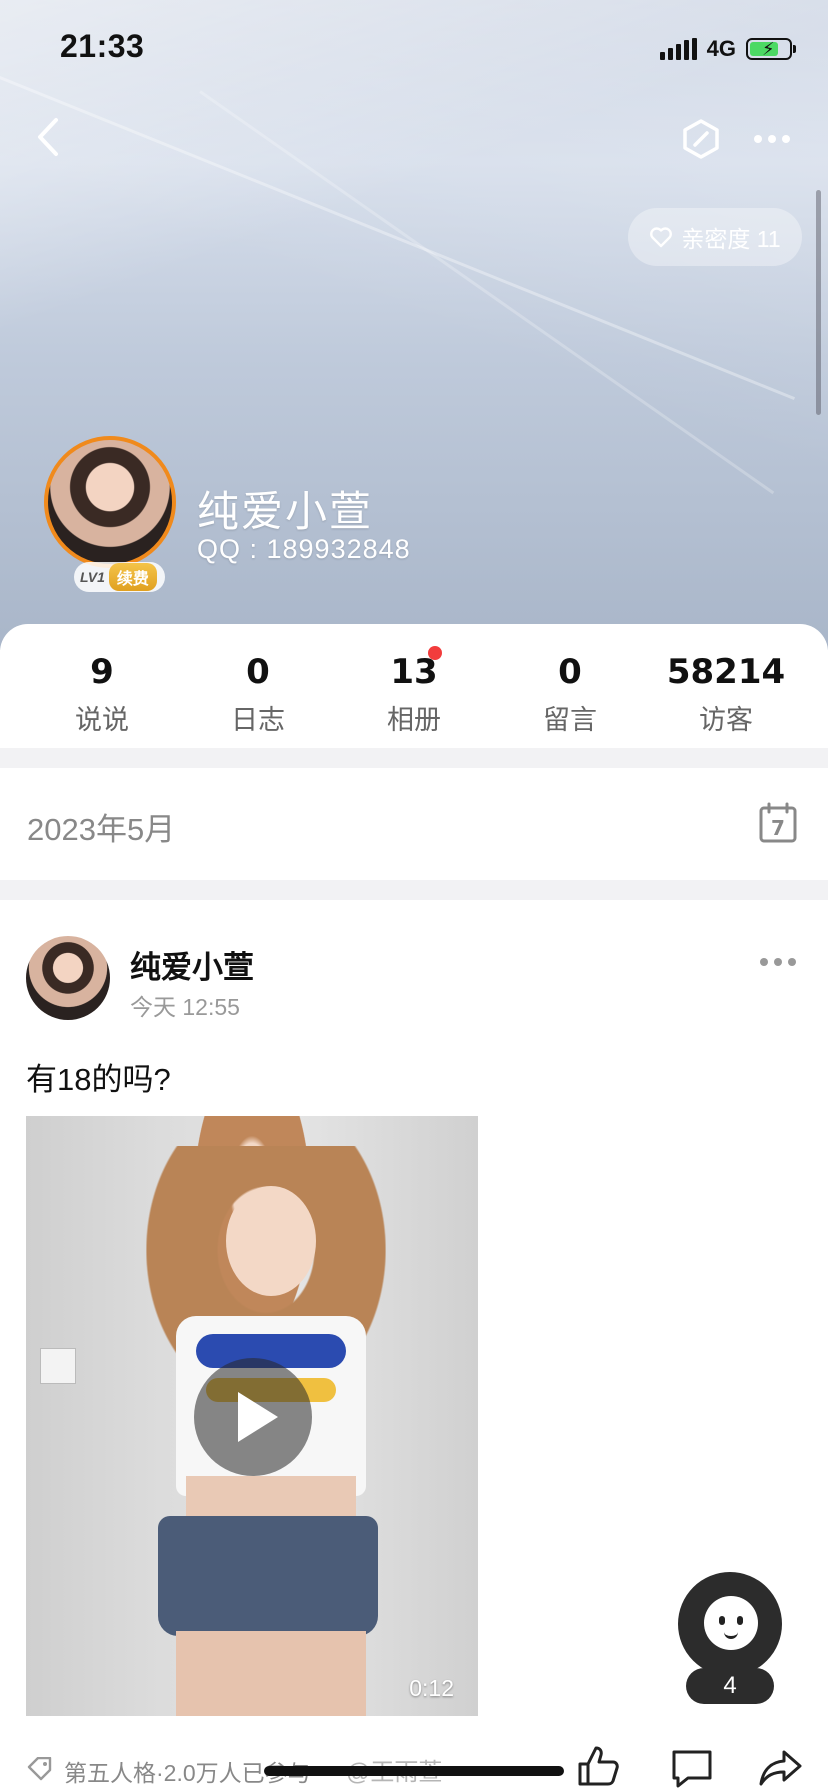 The height and width of the screenshot is (1792, 828). Describe the element at coordinates (102, 46) in the screenshot. I see `status-time: 21:33` at that location.